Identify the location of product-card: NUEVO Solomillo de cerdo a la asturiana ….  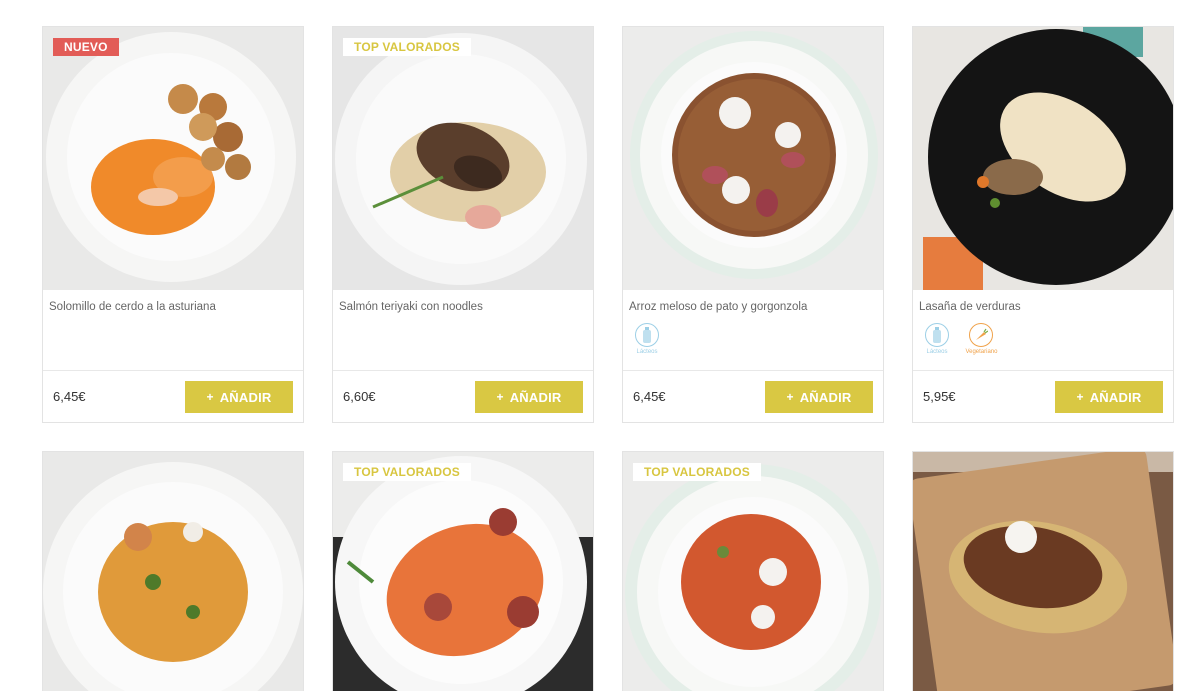
(173, 224).